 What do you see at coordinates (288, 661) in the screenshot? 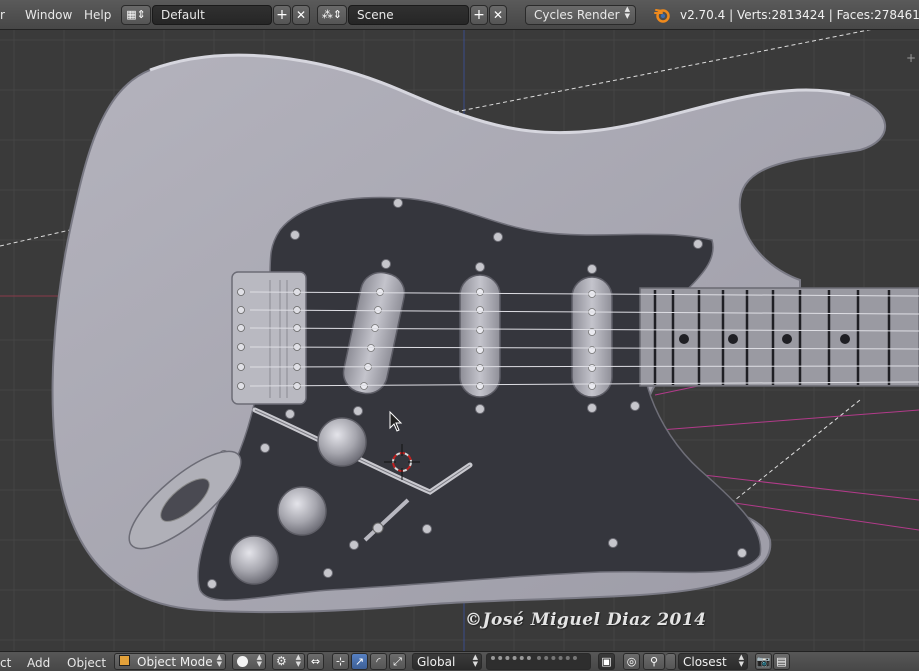
I see `pivot-dropdown: ⚙ ▲ ▼` at bounding box center [288, 661].